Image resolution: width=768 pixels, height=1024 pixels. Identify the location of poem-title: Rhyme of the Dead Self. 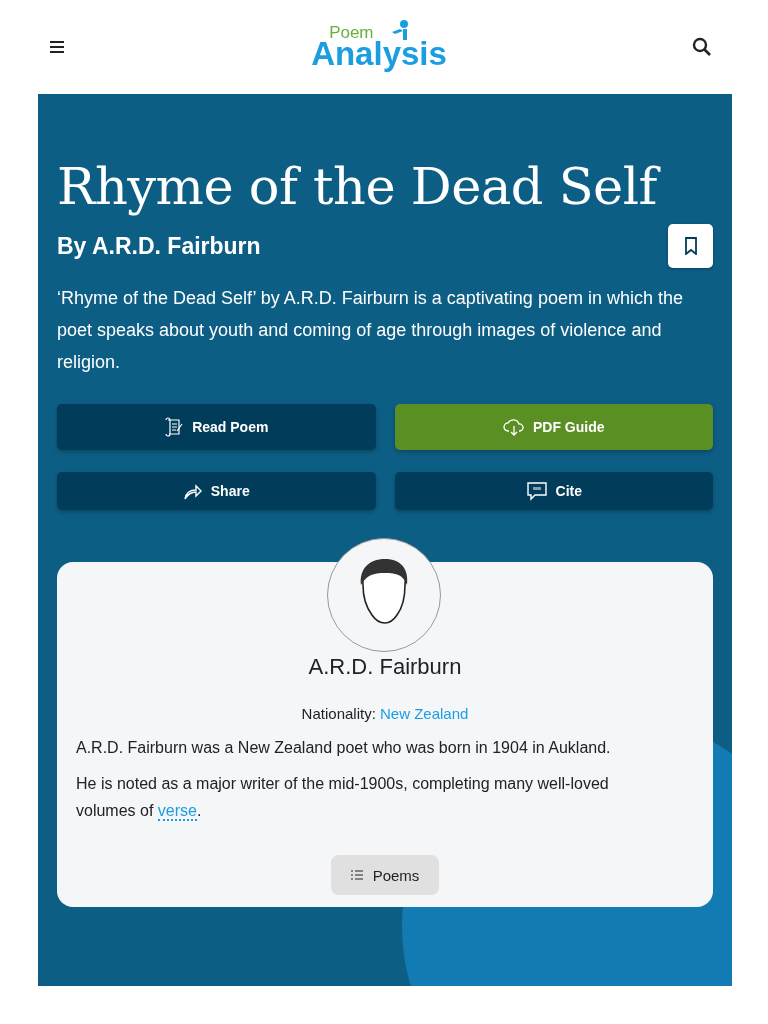
(385, 156).